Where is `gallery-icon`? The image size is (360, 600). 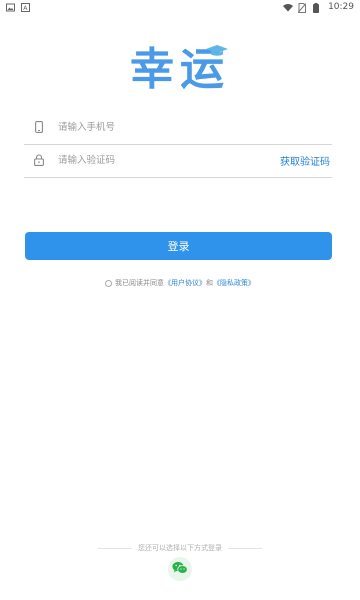 gallery-icon is located at coordinates (10, 7).